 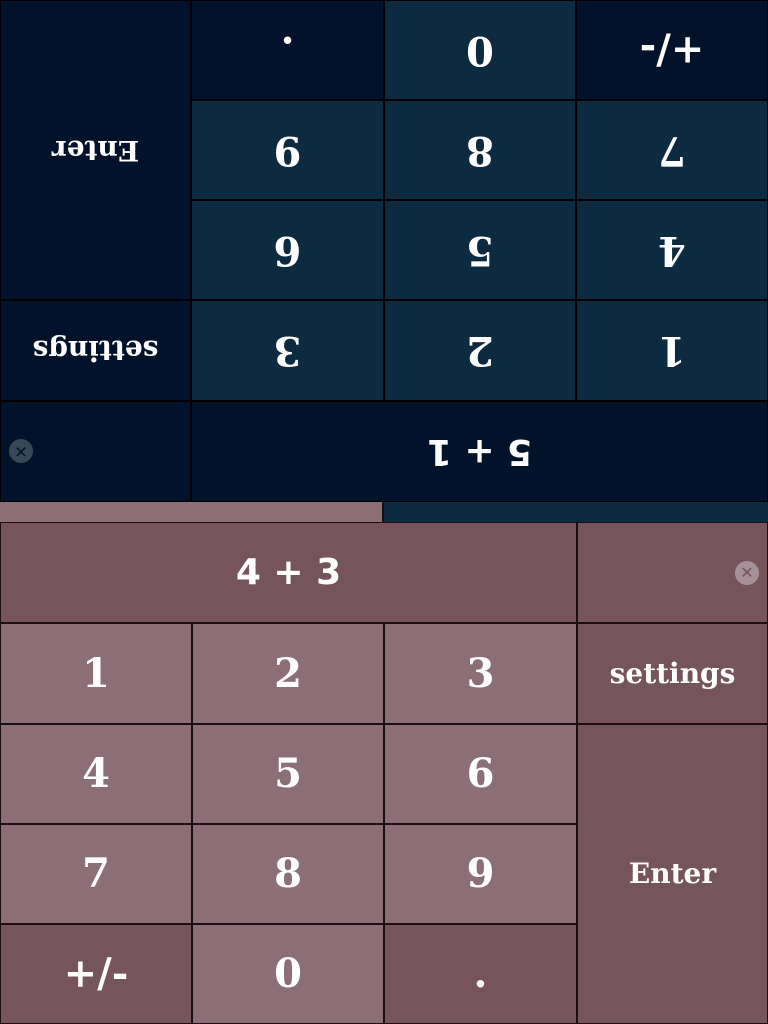 What do you see at coordinates (96, 673) in the screenshot?
I see `bottom-key-1: 1` at bounding box center [96, 673].